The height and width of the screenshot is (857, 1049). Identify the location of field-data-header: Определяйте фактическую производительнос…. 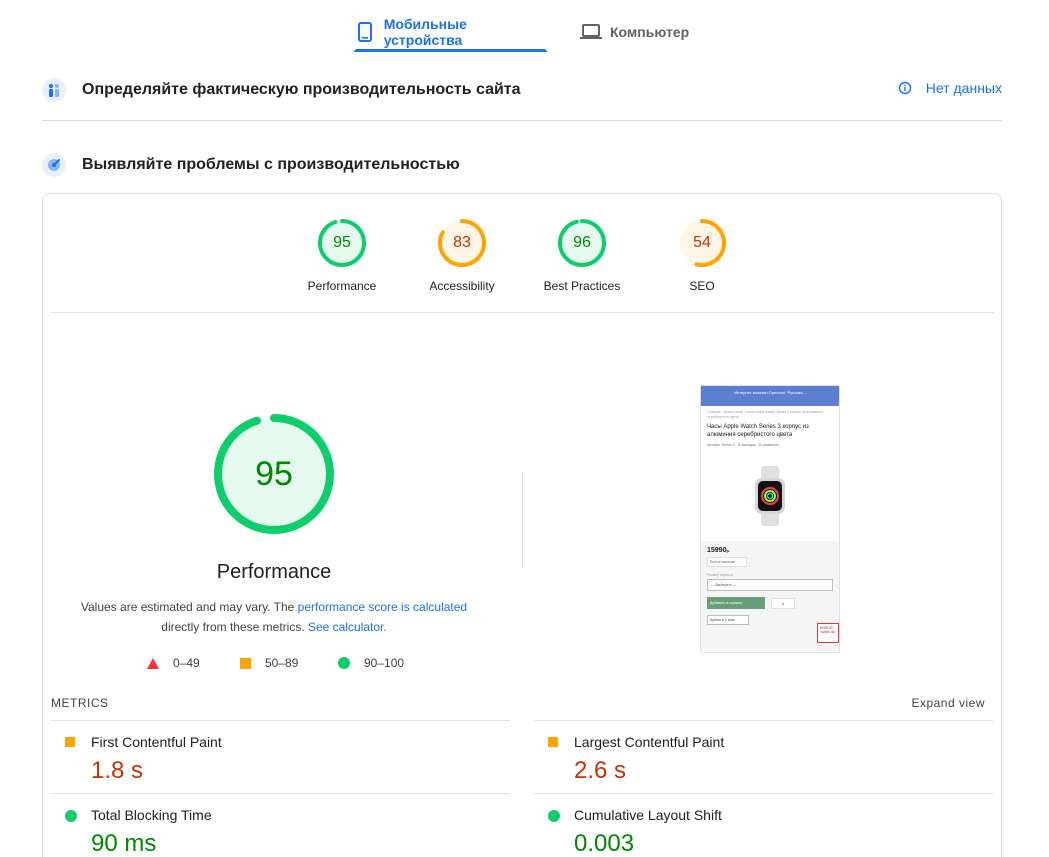
(522, 90).